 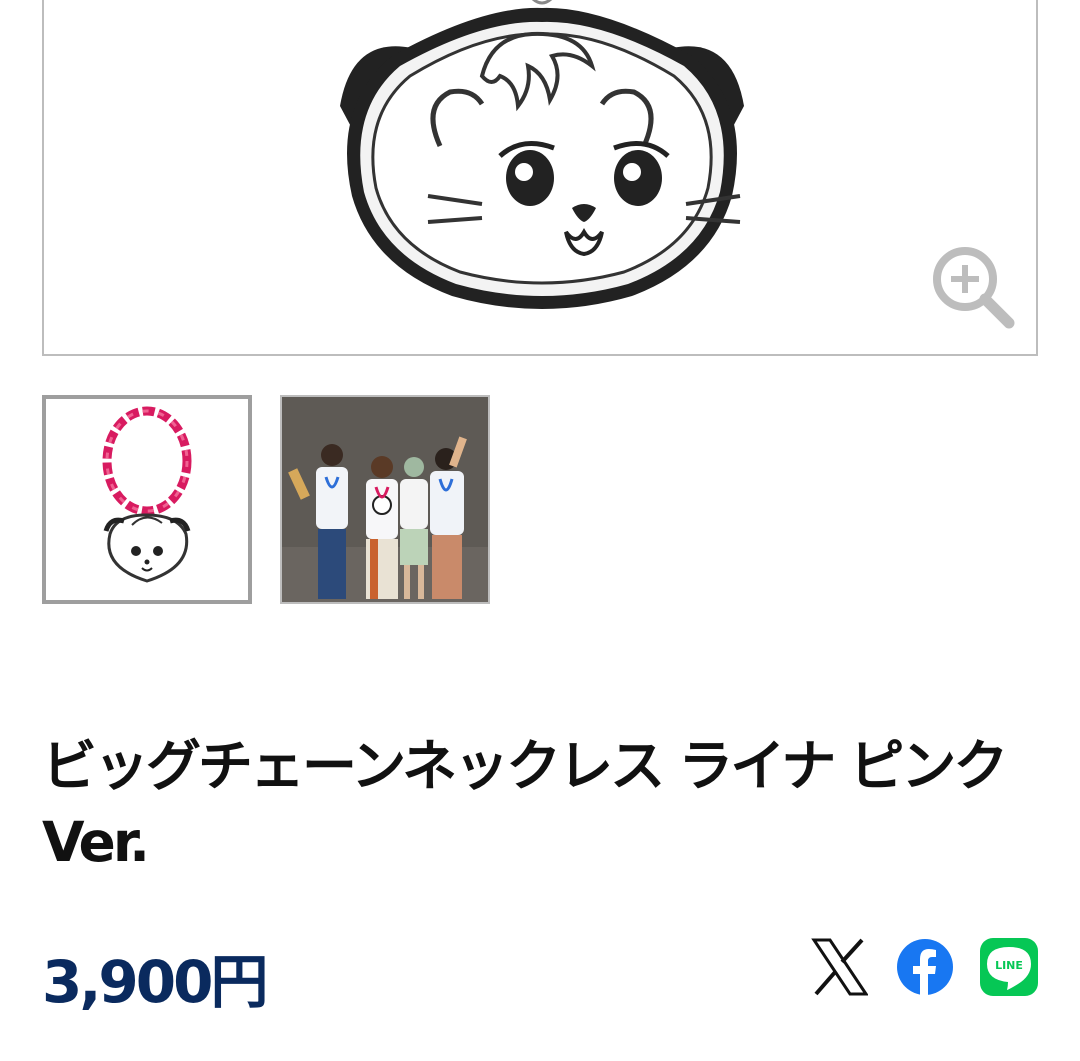 I want to click on x-logo-icon, so click(x=840, y=967).